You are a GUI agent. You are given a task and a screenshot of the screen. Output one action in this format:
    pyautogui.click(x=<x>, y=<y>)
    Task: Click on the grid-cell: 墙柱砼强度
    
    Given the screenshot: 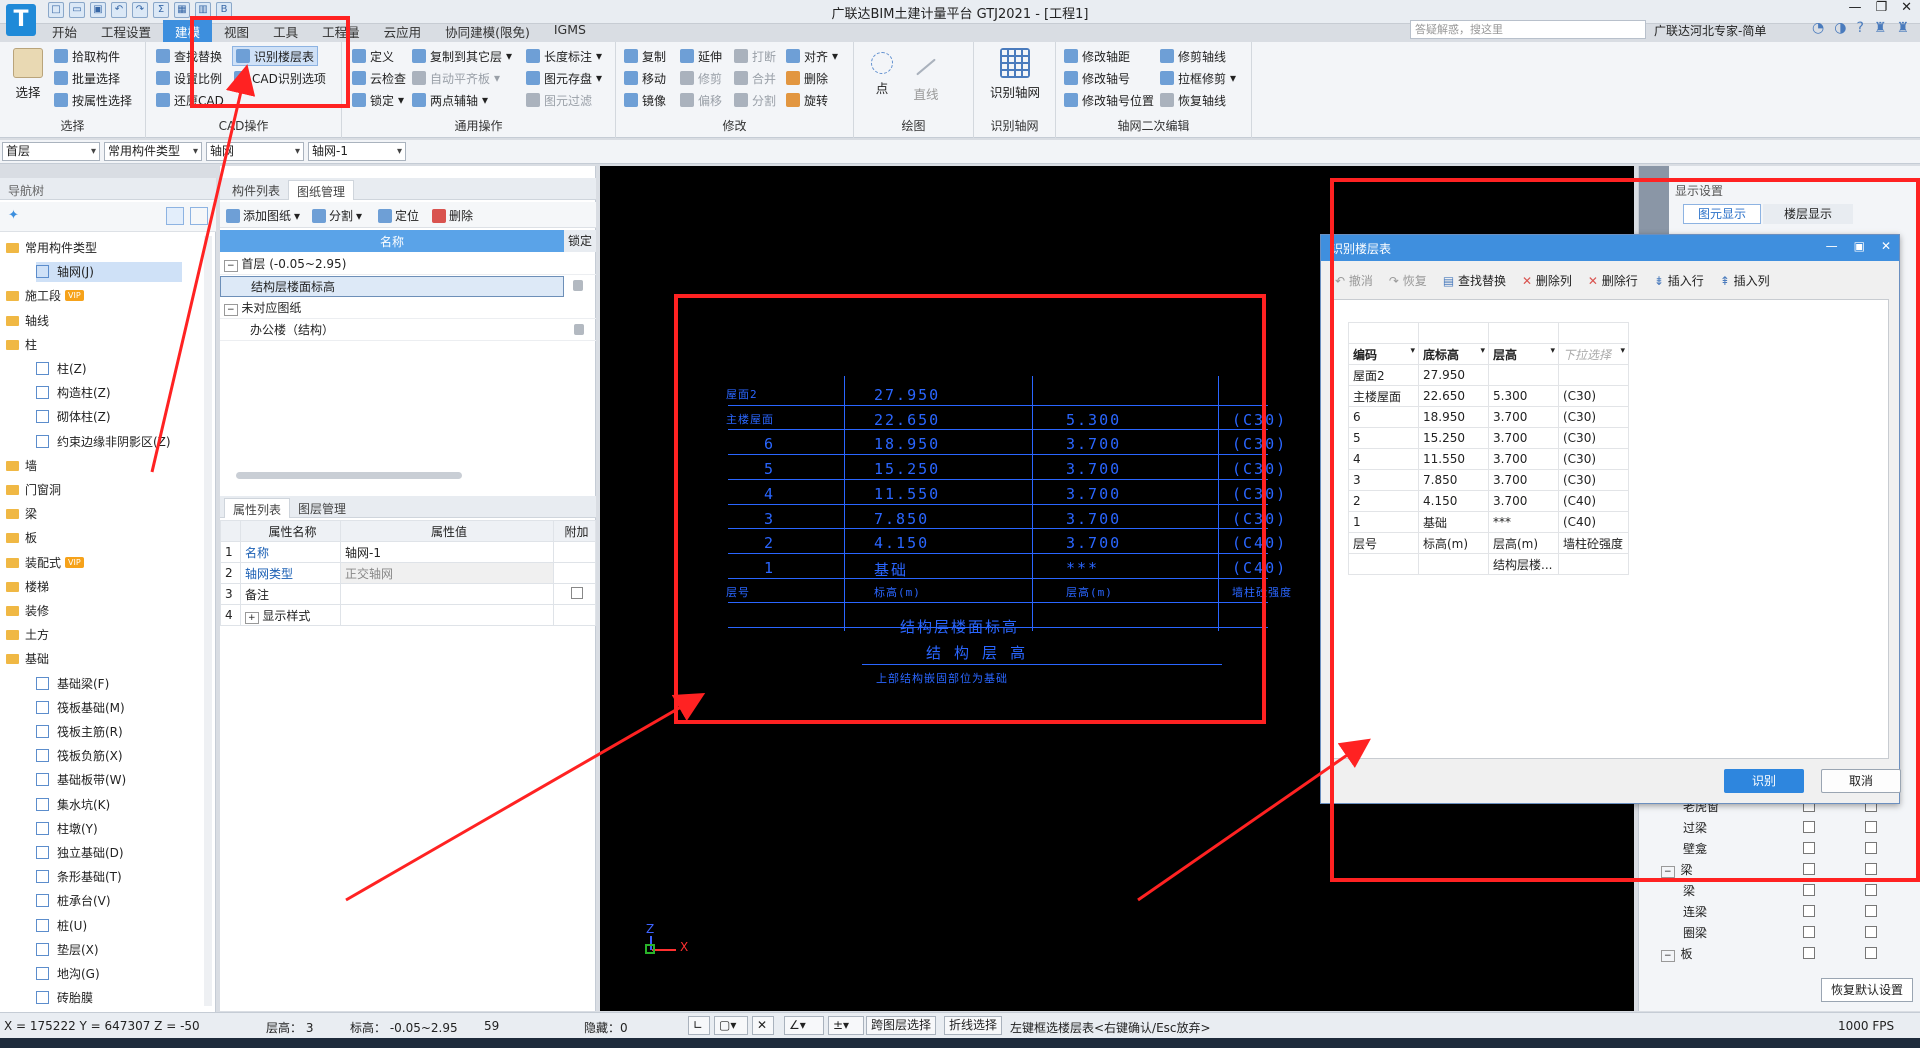 What is the action you would take?
    pyautogui.click(x=1593, y=543)
    